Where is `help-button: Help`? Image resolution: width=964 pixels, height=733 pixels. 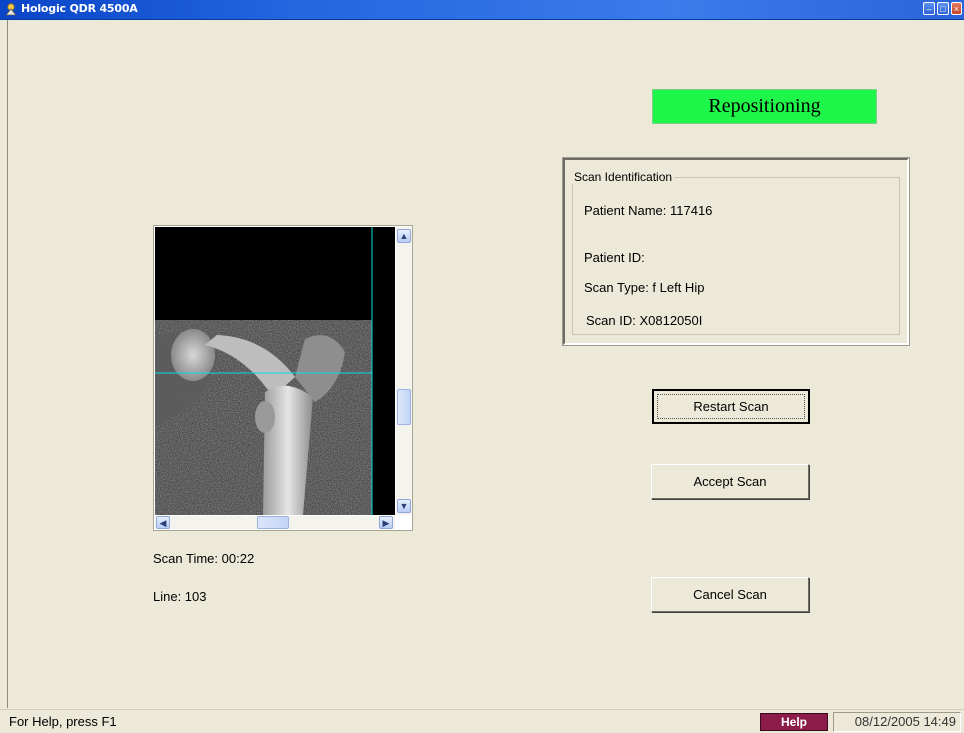 help-button: Help is located at coordinates (794, 722).